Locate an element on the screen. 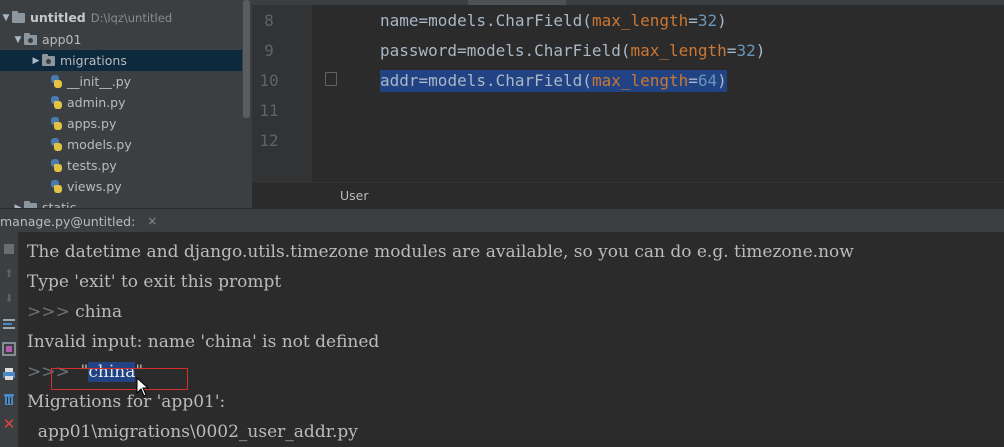 This screenshot has height=447, width=1004. tree-item-label: apps.py is located at coordinates (92, 123).